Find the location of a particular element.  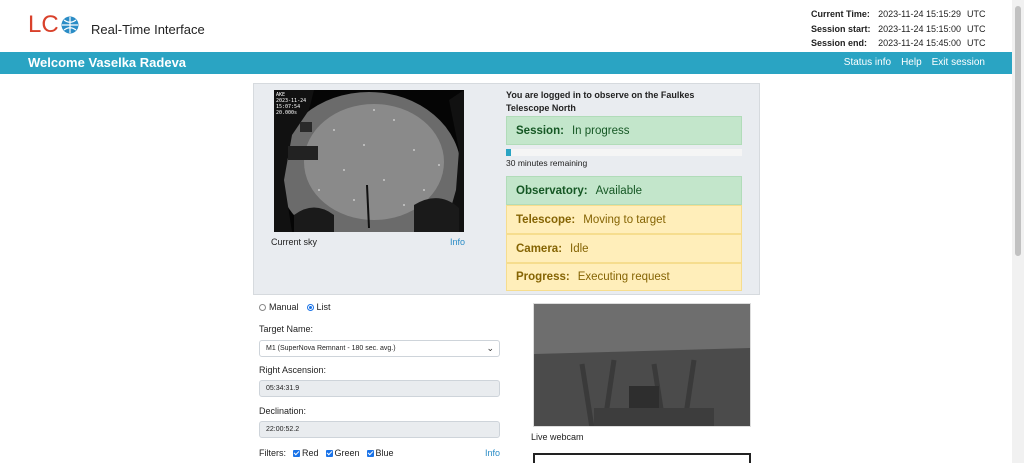

target-name-value: M1 (SuperNova Remnant - 180 sec. avg.) is located at coordinates (331, 348).